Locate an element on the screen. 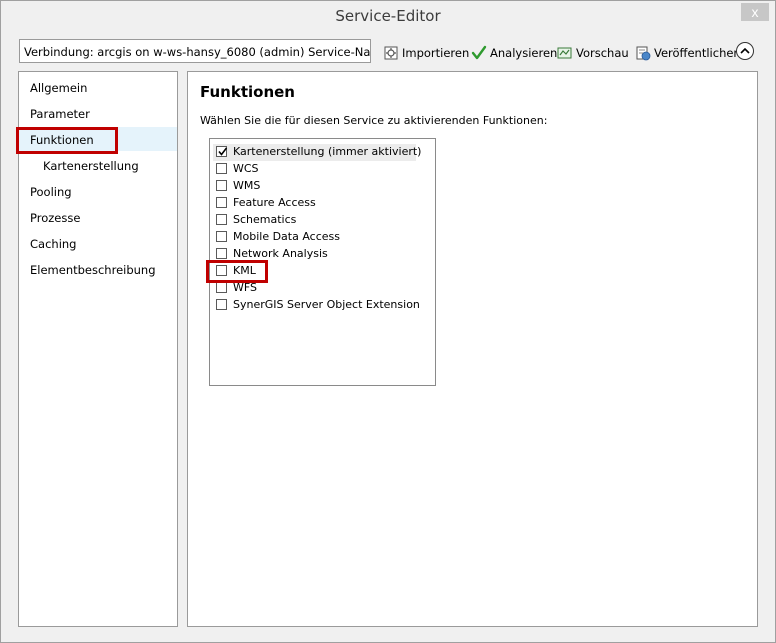 The width and height of the screenshot is (776, 643). checkbox-kartenerstellung is located at coordinates (222, 151).